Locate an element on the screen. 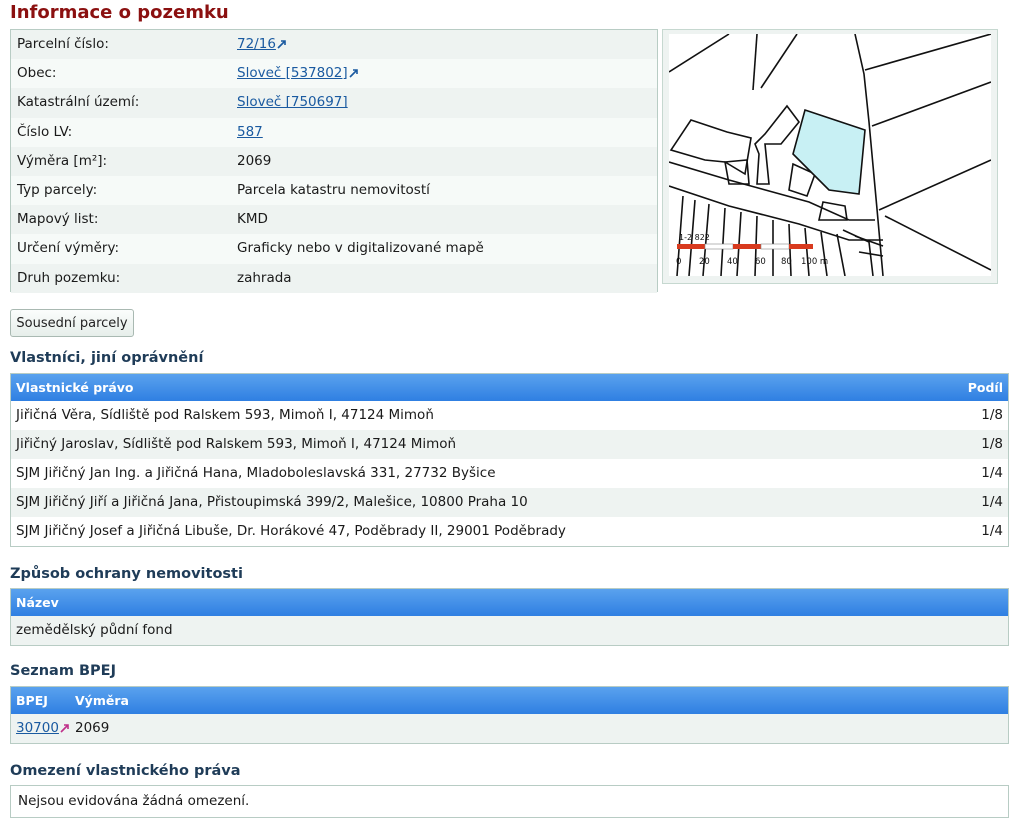 This screenshot has width=1017, height=829. bpej-area: 2069 is located at coordinates (92, 728).